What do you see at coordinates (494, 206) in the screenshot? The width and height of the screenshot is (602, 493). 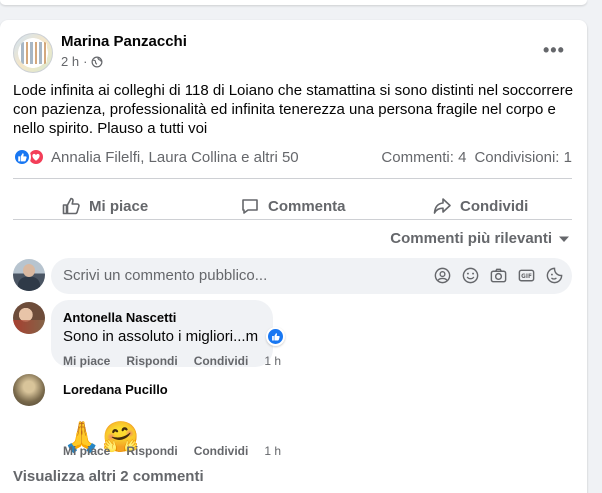 I see `share-button-label: Condividi` at bounding box center [494, 206].